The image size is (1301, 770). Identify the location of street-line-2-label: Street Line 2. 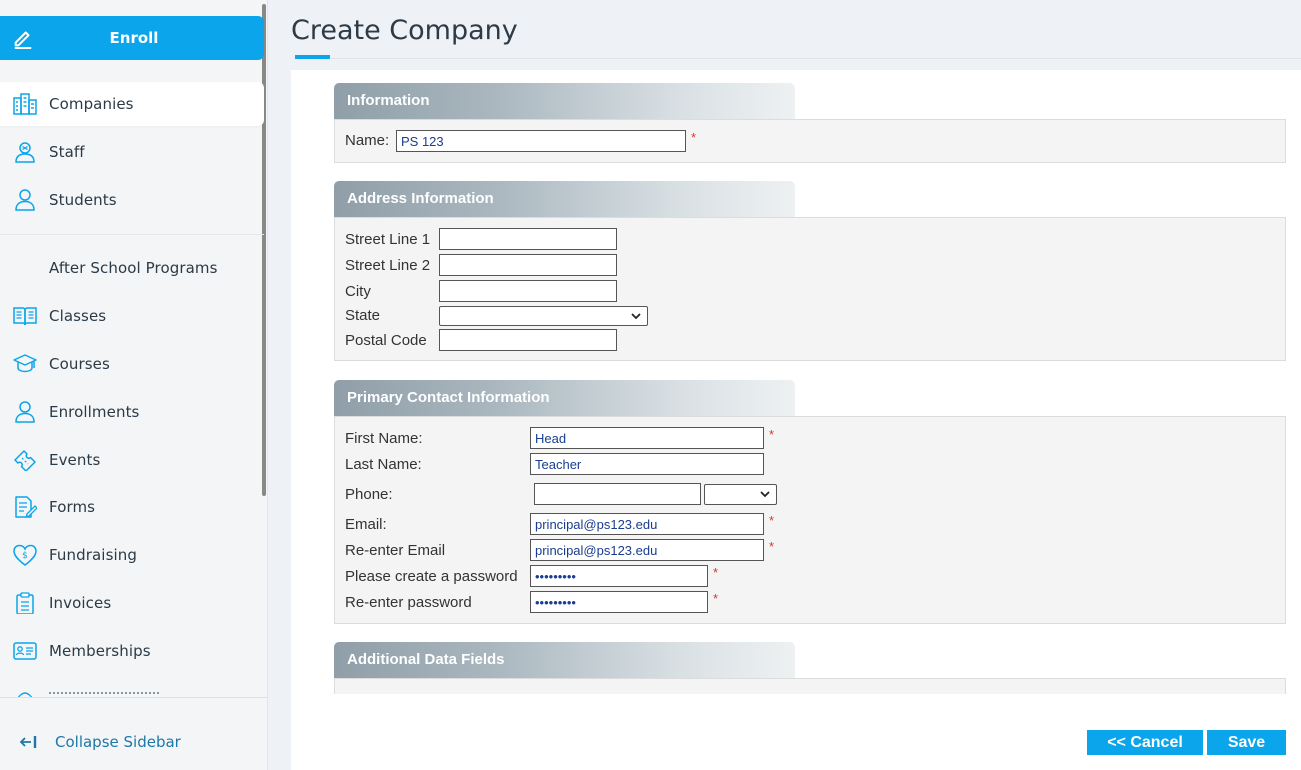
(388, 265).